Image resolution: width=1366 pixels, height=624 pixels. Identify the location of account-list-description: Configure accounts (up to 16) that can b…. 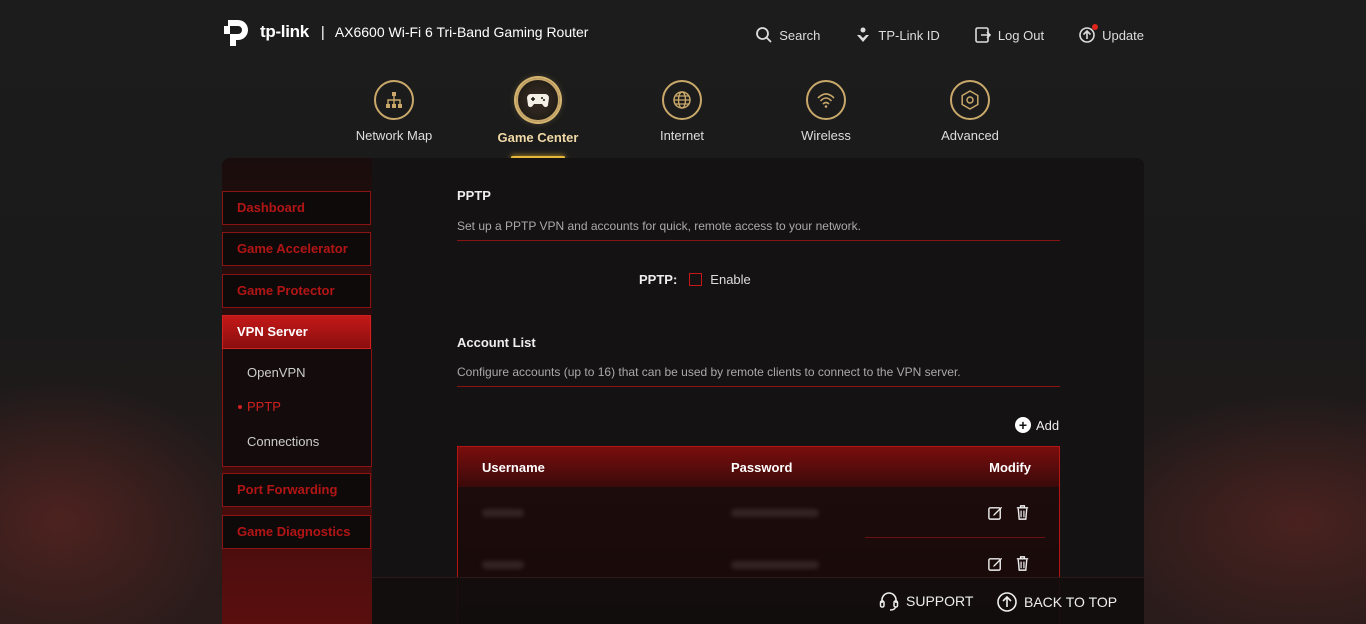
(709, 372).